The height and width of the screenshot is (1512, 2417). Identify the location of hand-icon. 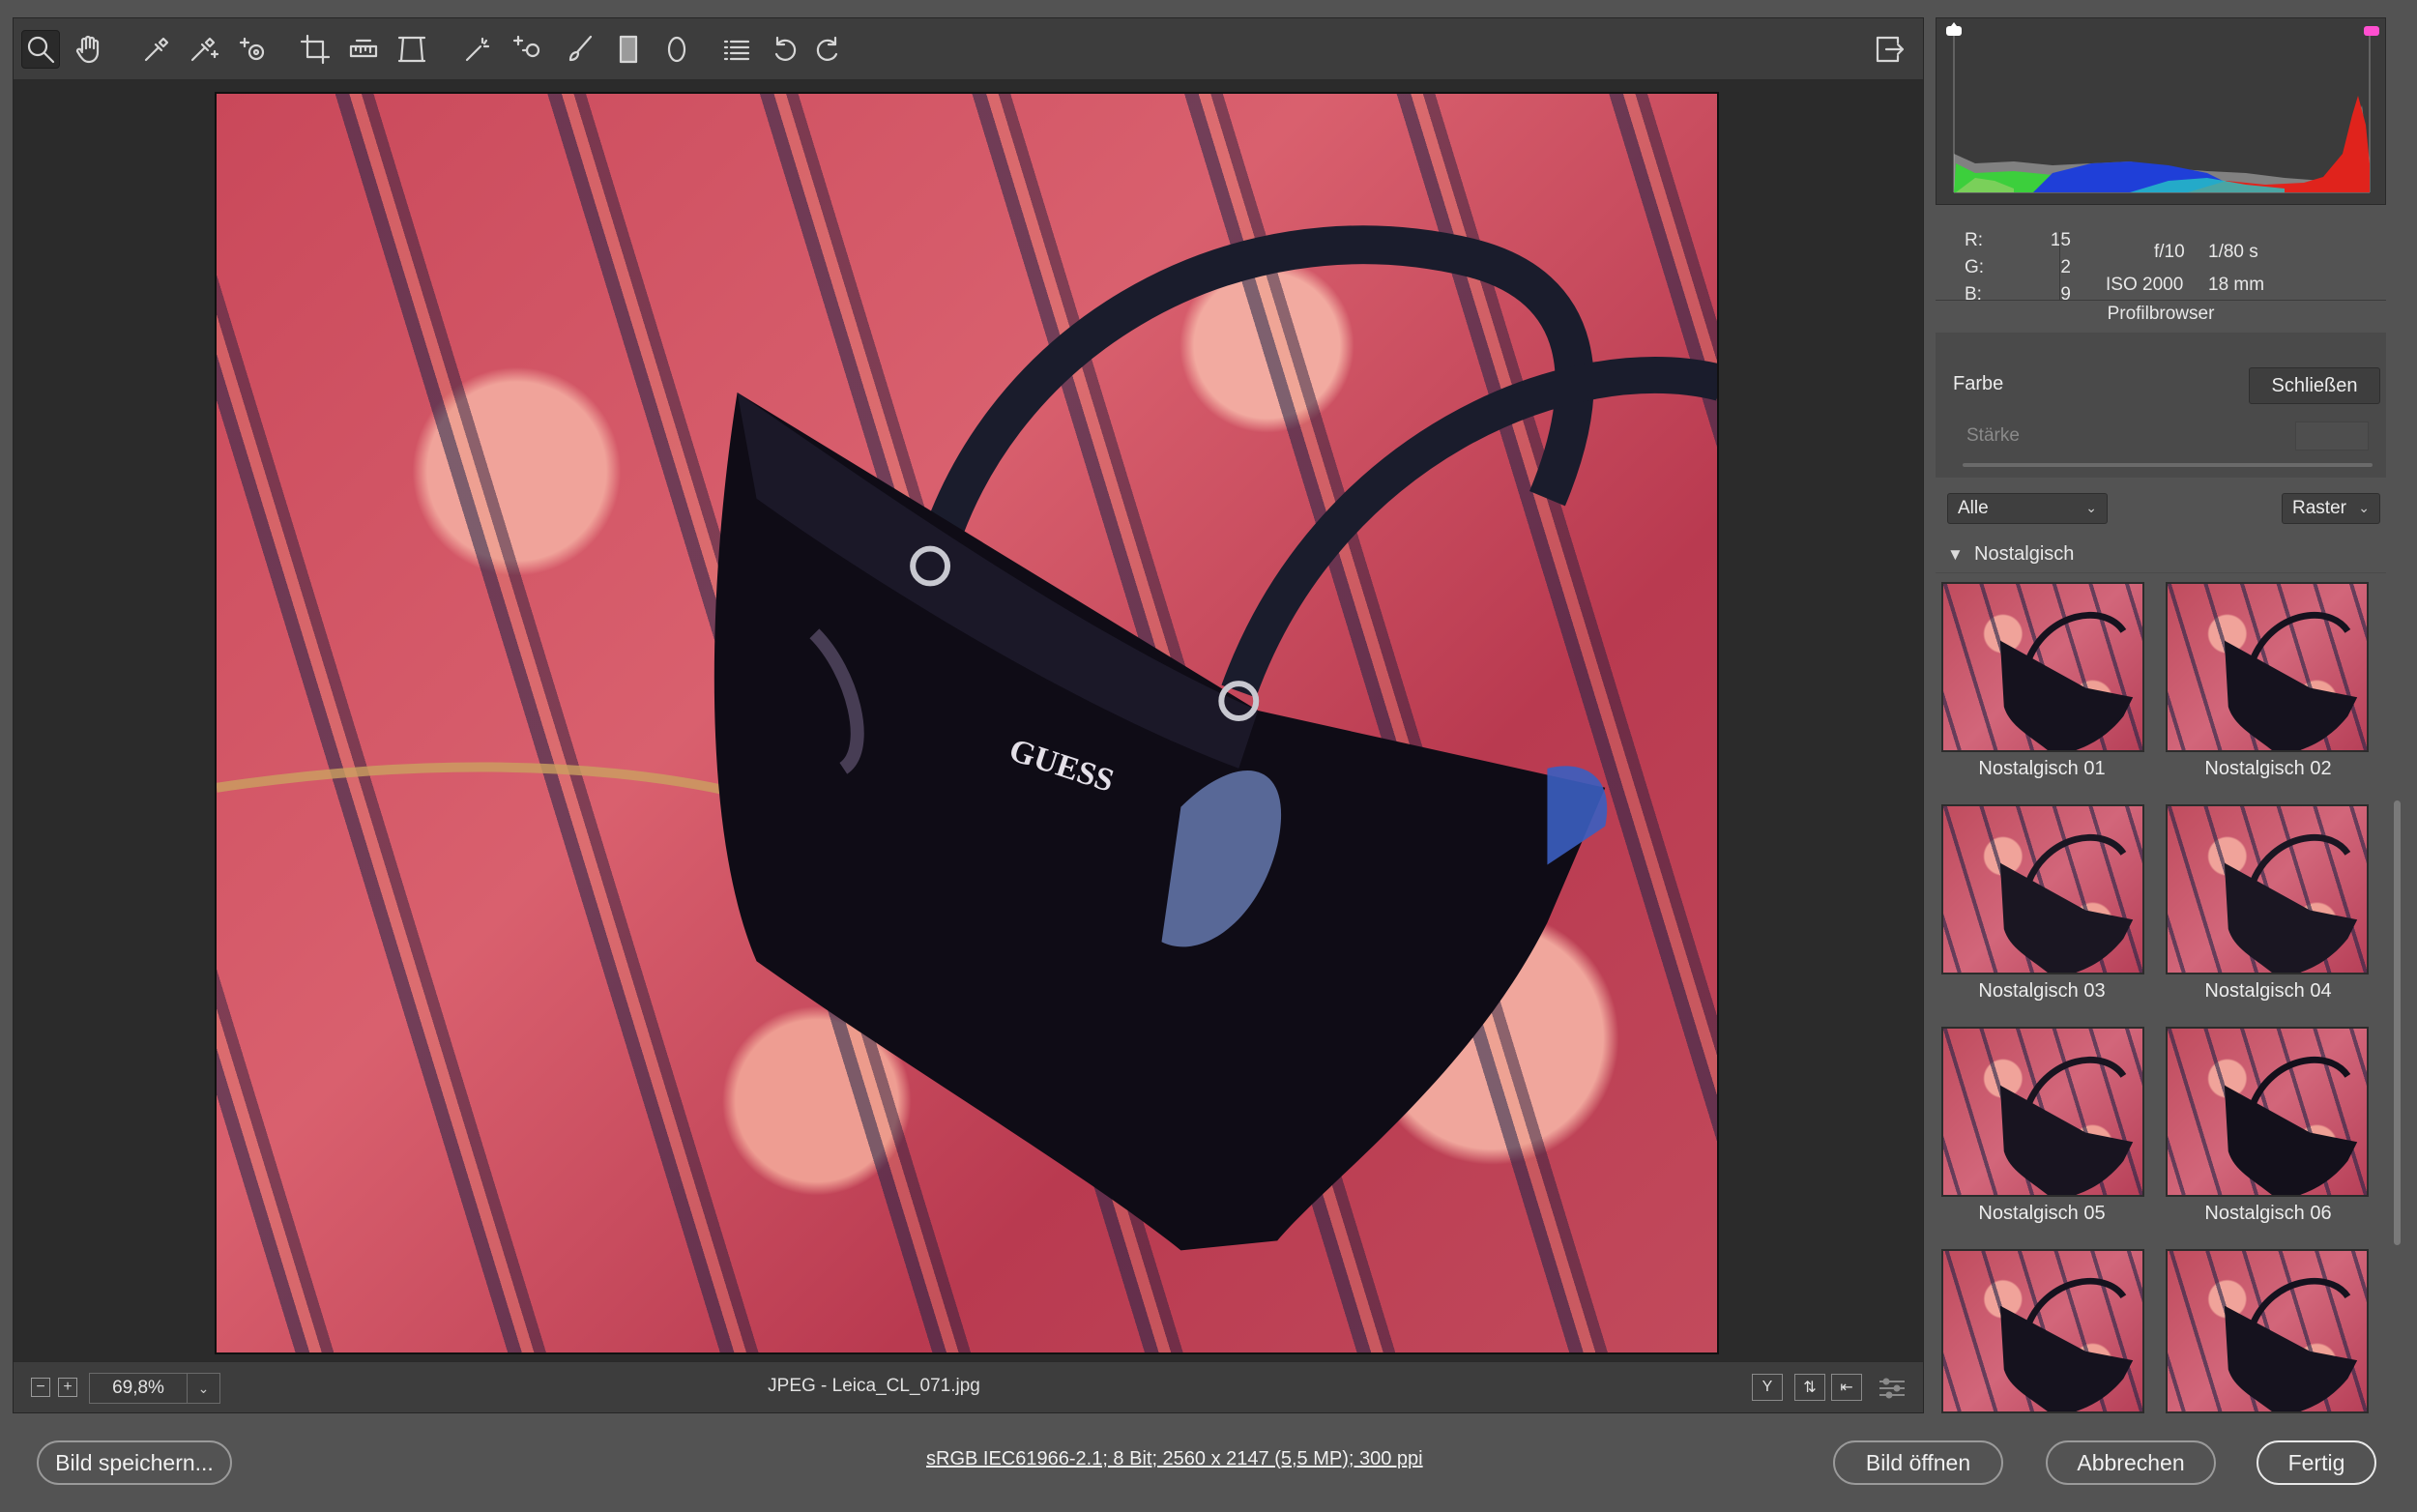
(87, 49).